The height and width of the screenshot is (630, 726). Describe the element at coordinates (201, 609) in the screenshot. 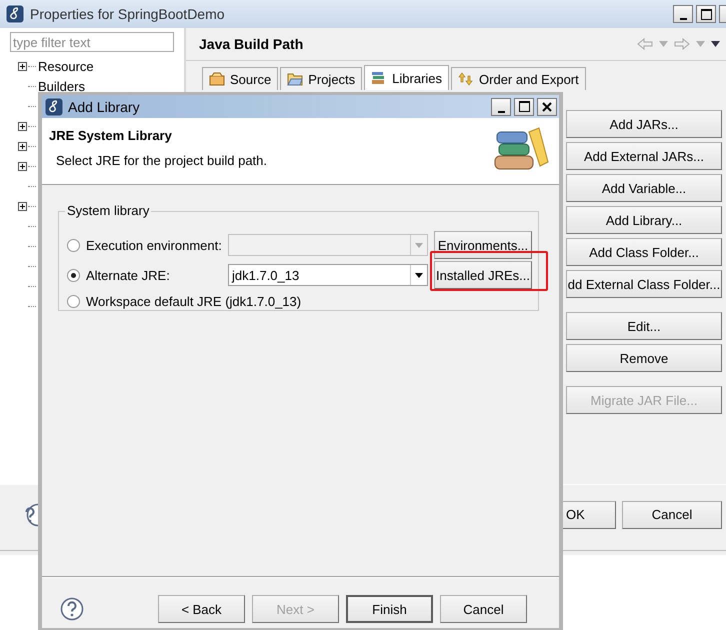

I see `button: < Back` at that location.